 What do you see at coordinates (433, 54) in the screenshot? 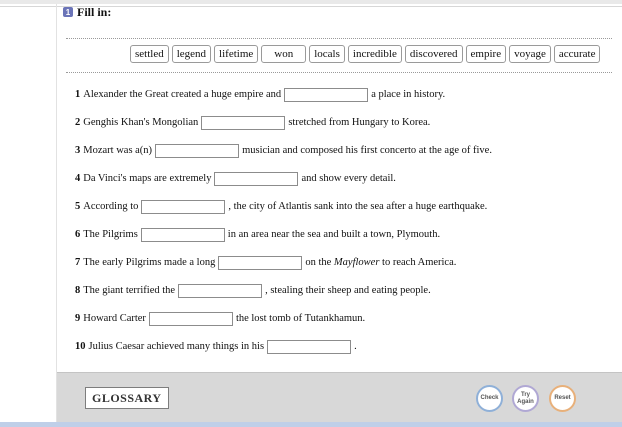
I see `word-chip: discovered` at bounding box center [433, 54].